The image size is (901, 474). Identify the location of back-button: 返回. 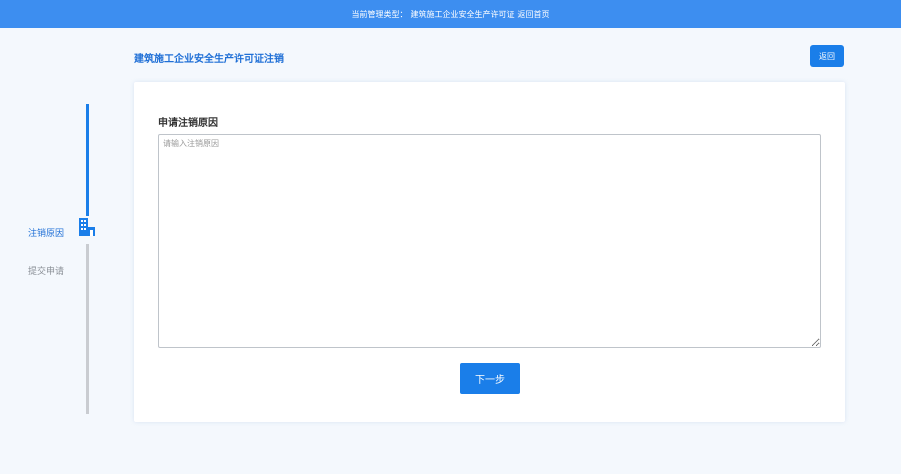
(827, 56).